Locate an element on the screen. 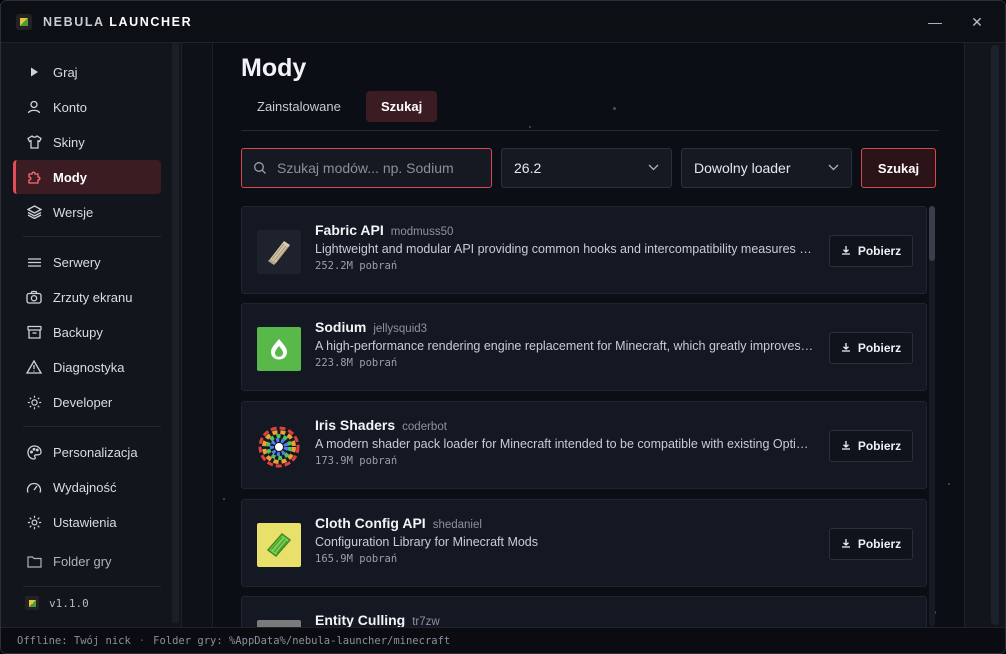 The height and width of the screenshot is (654, 1006). fabric-icon is located at coordinates (279, 252).